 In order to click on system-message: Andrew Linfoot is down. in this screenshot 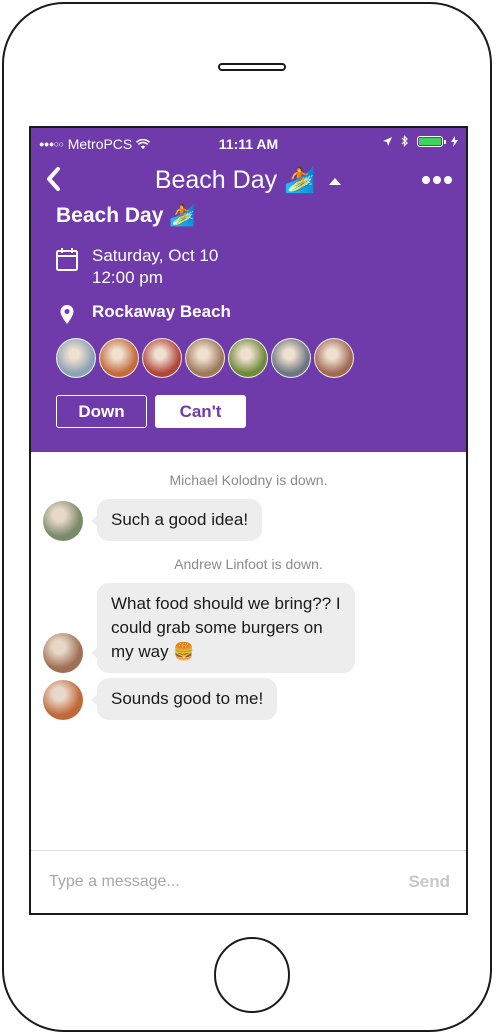, I will do `click(248, 564)`.